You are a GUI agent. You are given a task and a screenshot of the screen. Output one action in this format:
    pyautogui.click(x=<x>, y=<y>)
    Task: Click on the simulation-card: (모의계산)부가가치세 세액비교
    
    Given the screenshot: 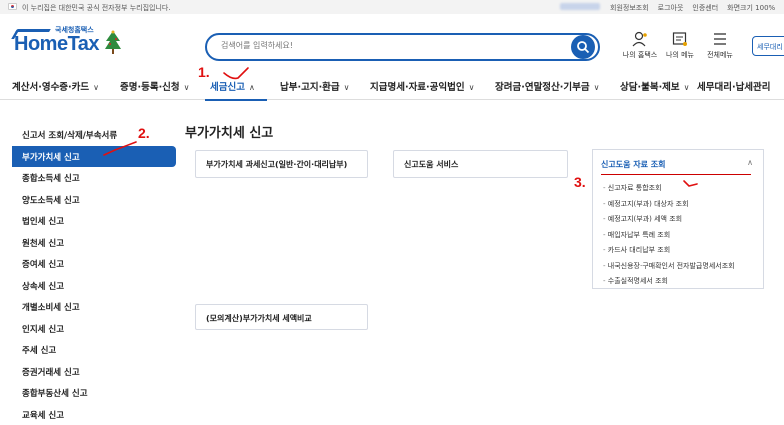 What is the action you would take?
    pyautogui.click(x=281, y=317)
    